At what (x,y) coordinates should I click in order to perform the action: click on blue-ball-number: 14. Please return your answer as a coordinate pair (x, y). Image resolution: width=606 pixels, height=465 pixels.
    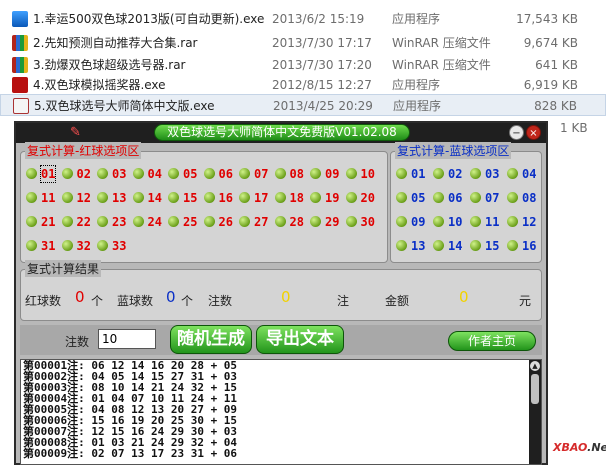
    Looking at the image, I should click on (455, 246).